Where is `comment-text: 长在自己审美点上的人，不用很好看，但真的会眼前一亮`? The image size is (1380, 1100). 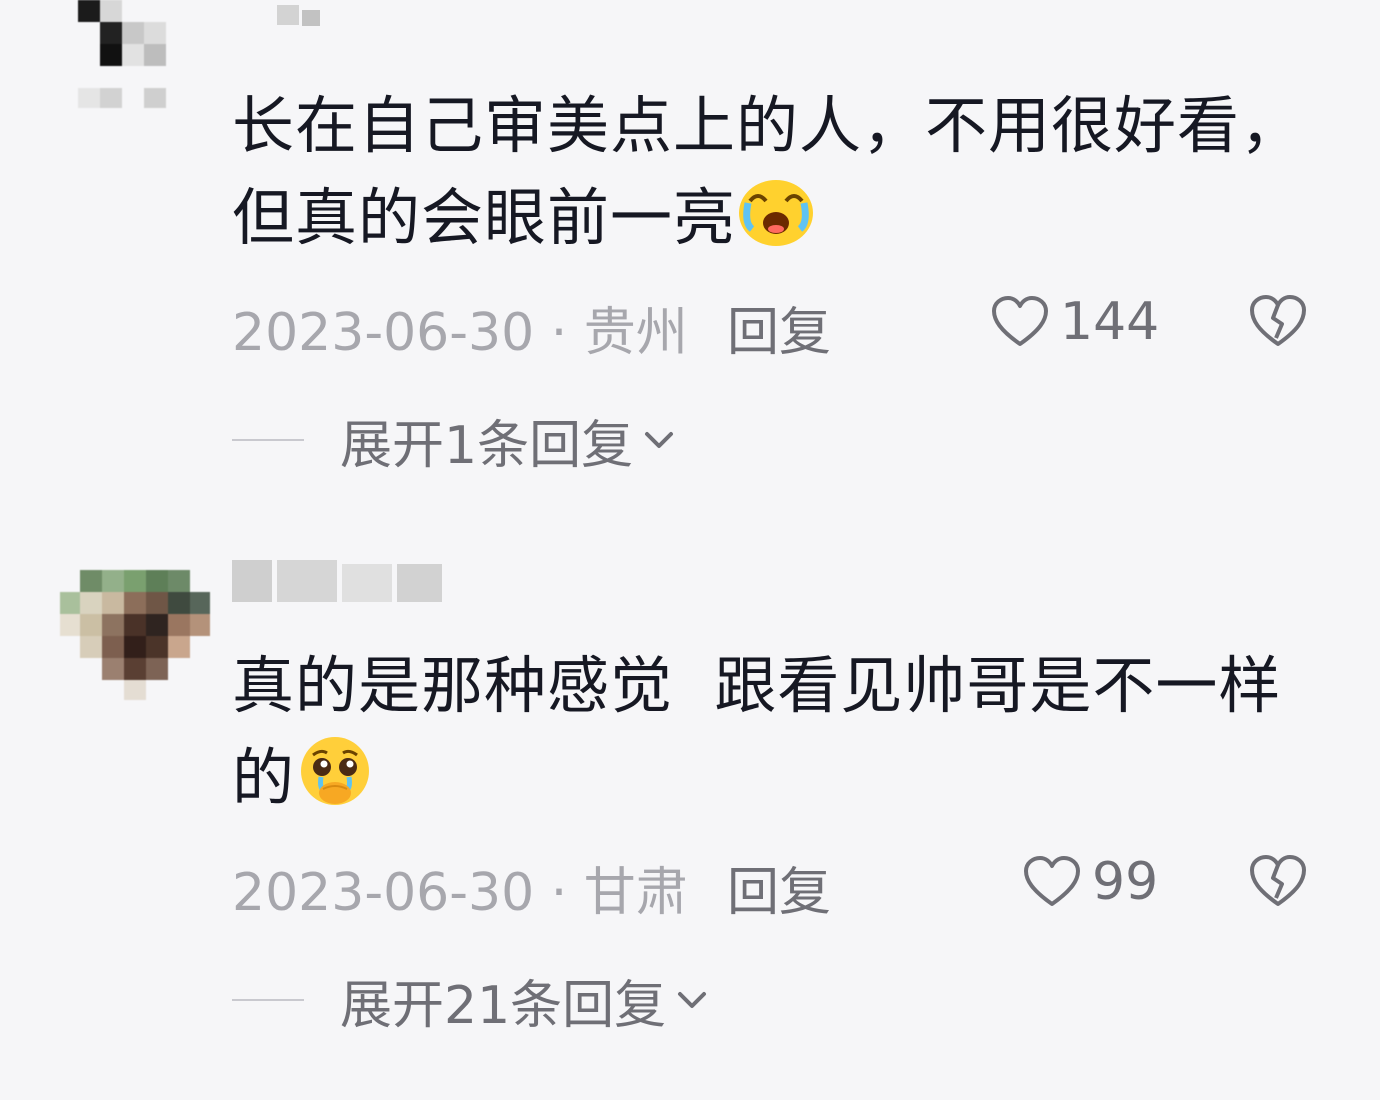 comment-text: 长在自己审美点上的人，不用很好看，但真的会眼前一亮 is located at coordinates (787, 172).